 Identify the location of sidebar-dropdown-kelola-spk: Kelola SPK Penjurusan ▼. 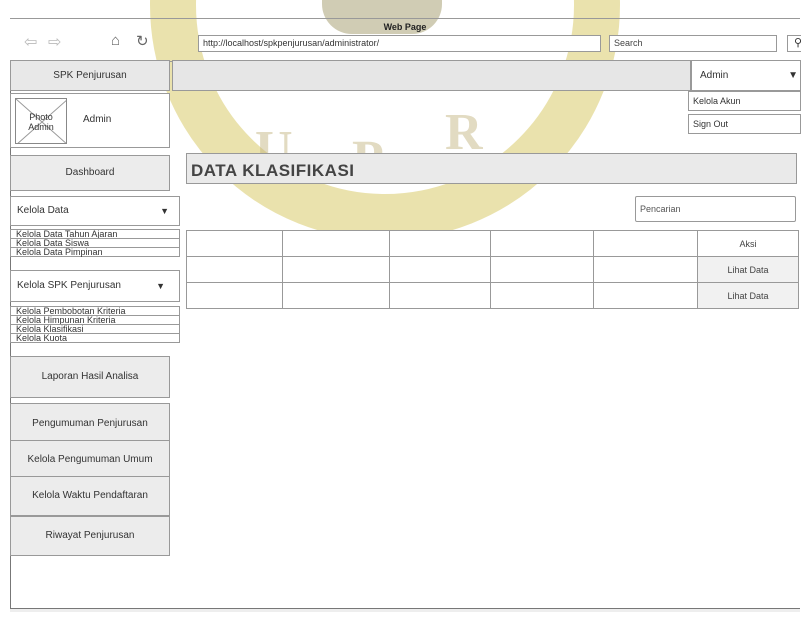
(95, 286).